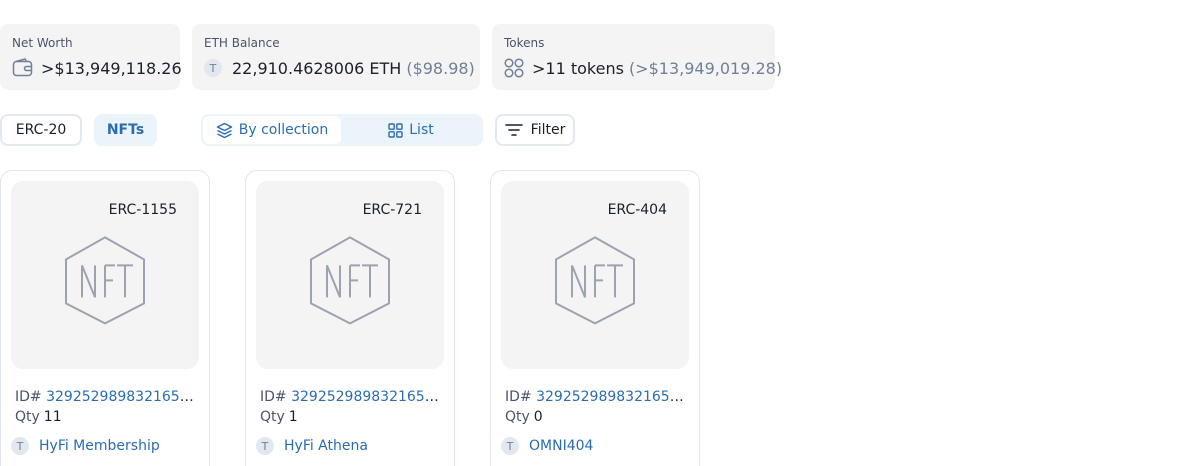  I want to click on eth-balance-usd: ($98.98), so click(440, 68).